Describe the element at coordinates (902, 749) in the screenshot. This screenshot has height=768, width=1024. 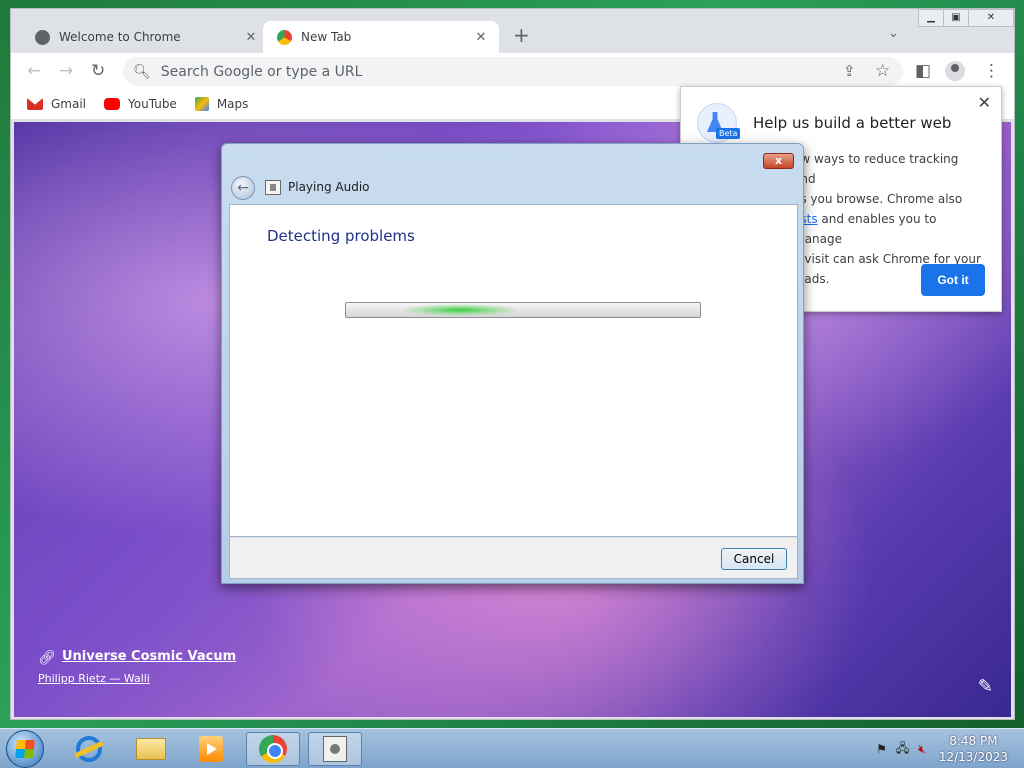
I see `network-icon: 🖧︎` at that location.